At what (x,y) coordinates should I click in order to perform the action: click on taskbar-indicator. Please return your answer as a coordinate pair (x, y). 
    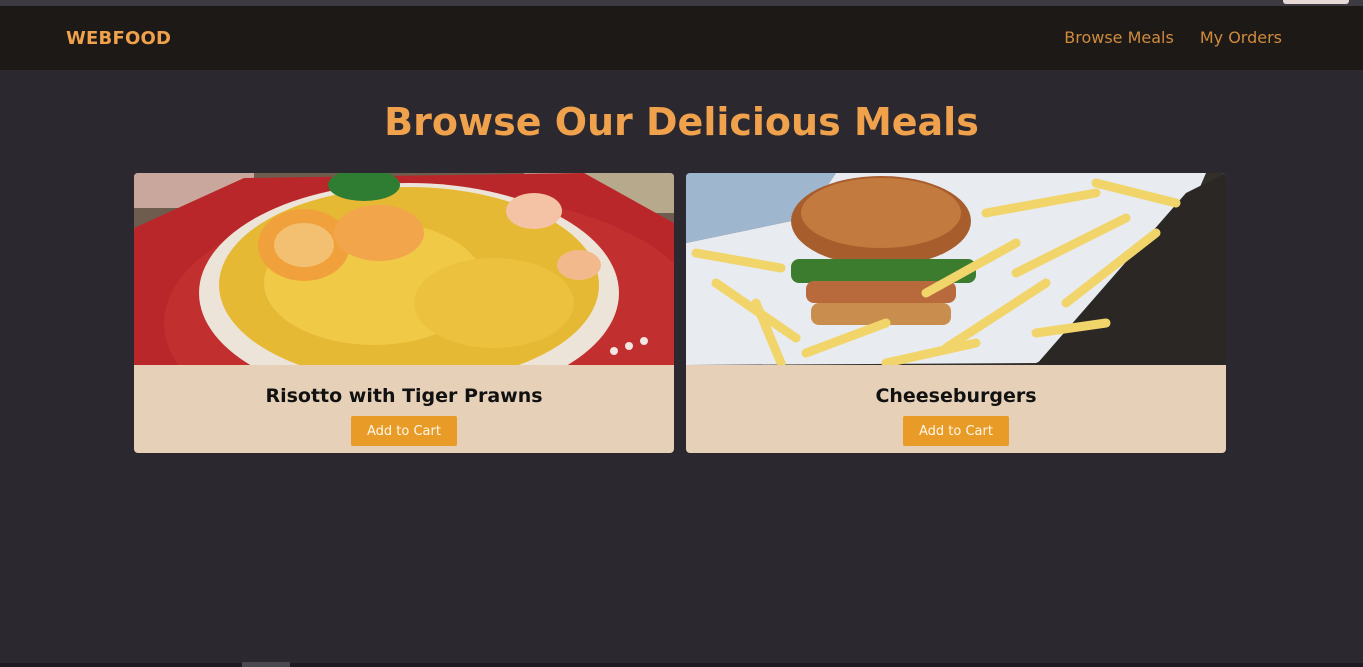
    Looking at the image, I should click on (266, 664).